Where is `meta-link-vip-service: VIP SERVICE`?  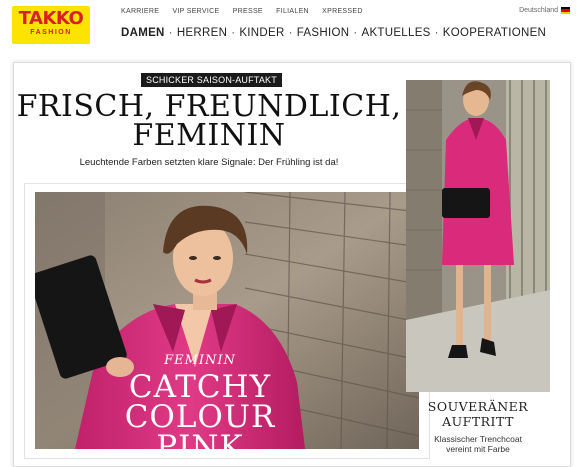 meta-link-vip-service: VIP SERVICE is located at coordinates (195, 11).